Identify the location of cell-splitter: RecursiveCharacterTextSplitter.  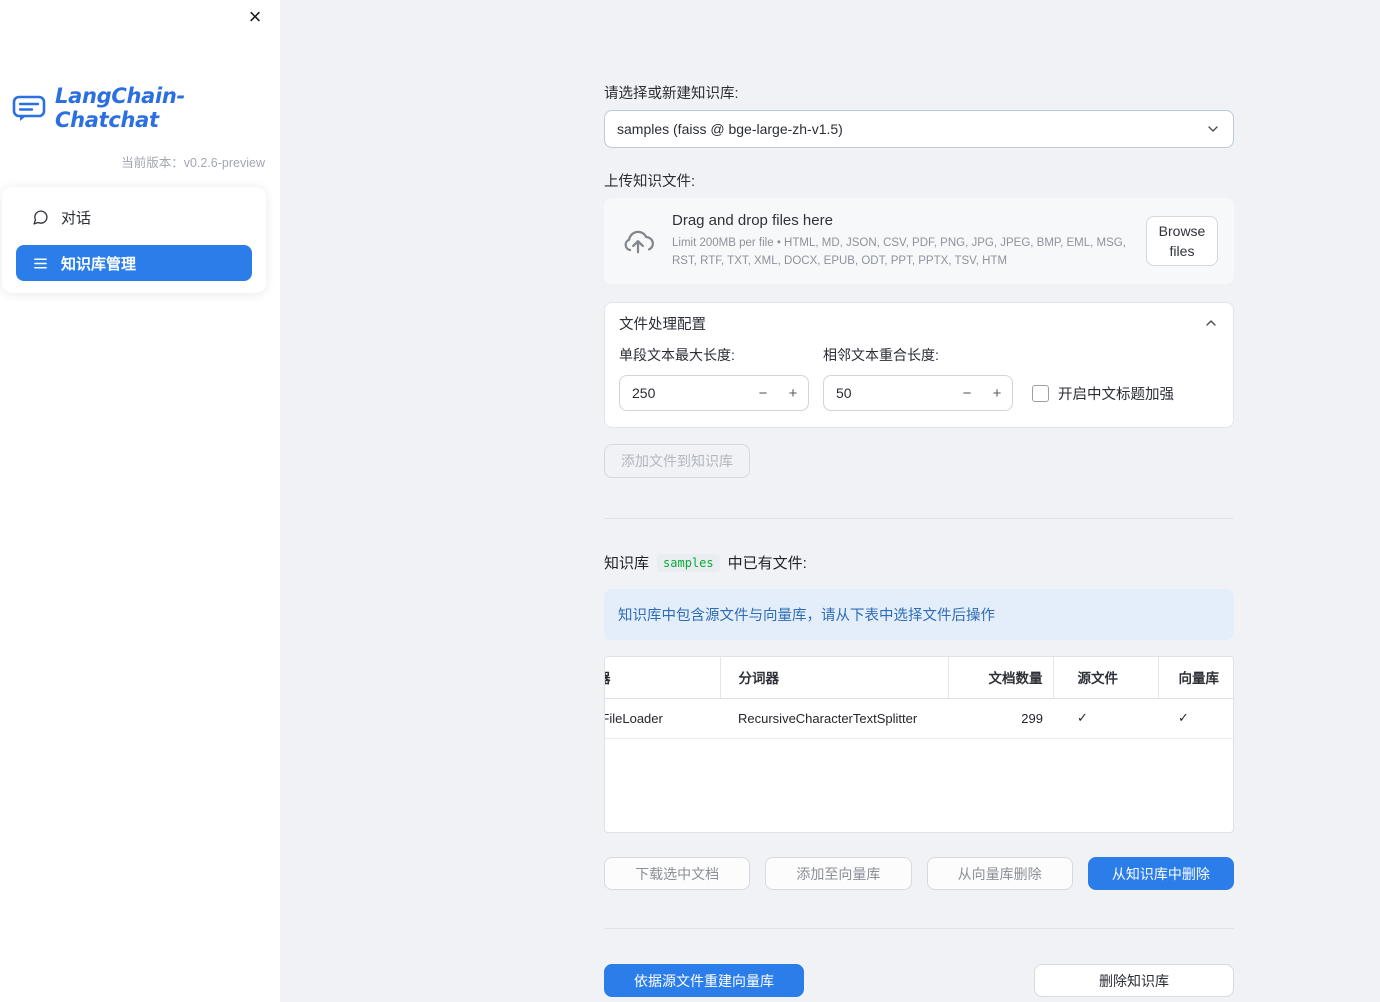
(834, 718).